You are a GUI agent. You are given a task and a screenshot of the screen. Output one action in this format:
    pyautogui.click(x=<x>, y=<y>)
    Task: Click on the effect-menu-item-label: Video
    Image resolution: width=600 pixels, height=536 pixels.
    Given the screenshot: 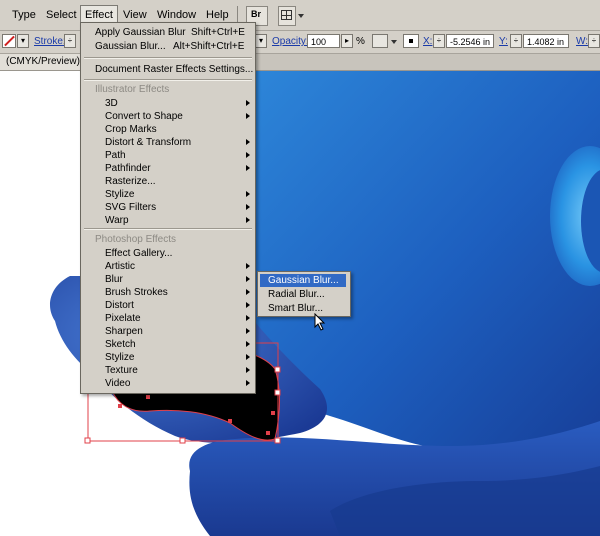 What is the action you would take?
    pyautogui.click(x=118, y=383)
    